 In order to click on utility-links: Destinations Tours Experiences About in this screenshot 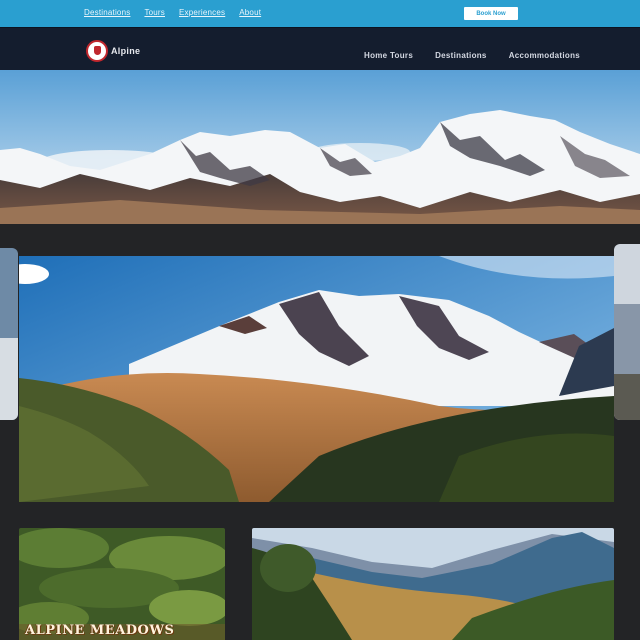, I will do `click(172, 12)`.